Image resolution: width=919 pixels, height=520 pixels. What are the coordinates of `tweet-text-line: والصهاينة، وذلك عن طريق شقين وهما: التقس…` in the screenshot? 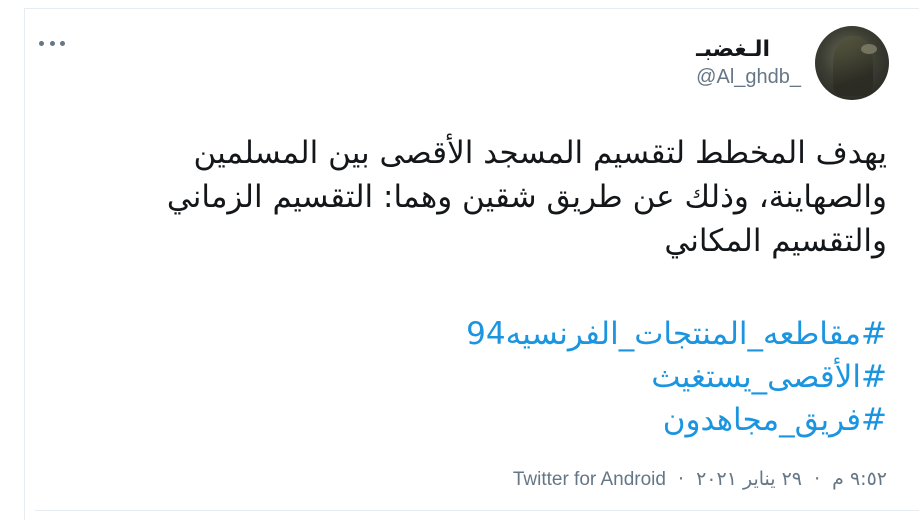 It's located at (526, 197).